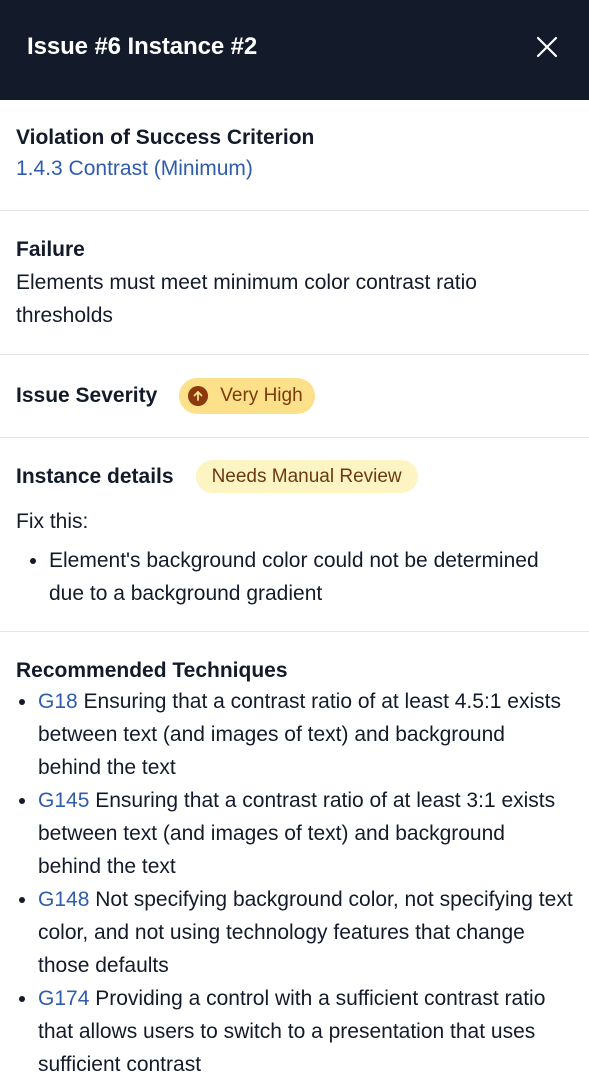 The width and height of the screenshot is (589, 1088). What do you see at coordinates (134, 168) in the screenshot?
I see `criterion-link: 1.4.3 Contrast (Minimum)` at bounding box center [134, 168].